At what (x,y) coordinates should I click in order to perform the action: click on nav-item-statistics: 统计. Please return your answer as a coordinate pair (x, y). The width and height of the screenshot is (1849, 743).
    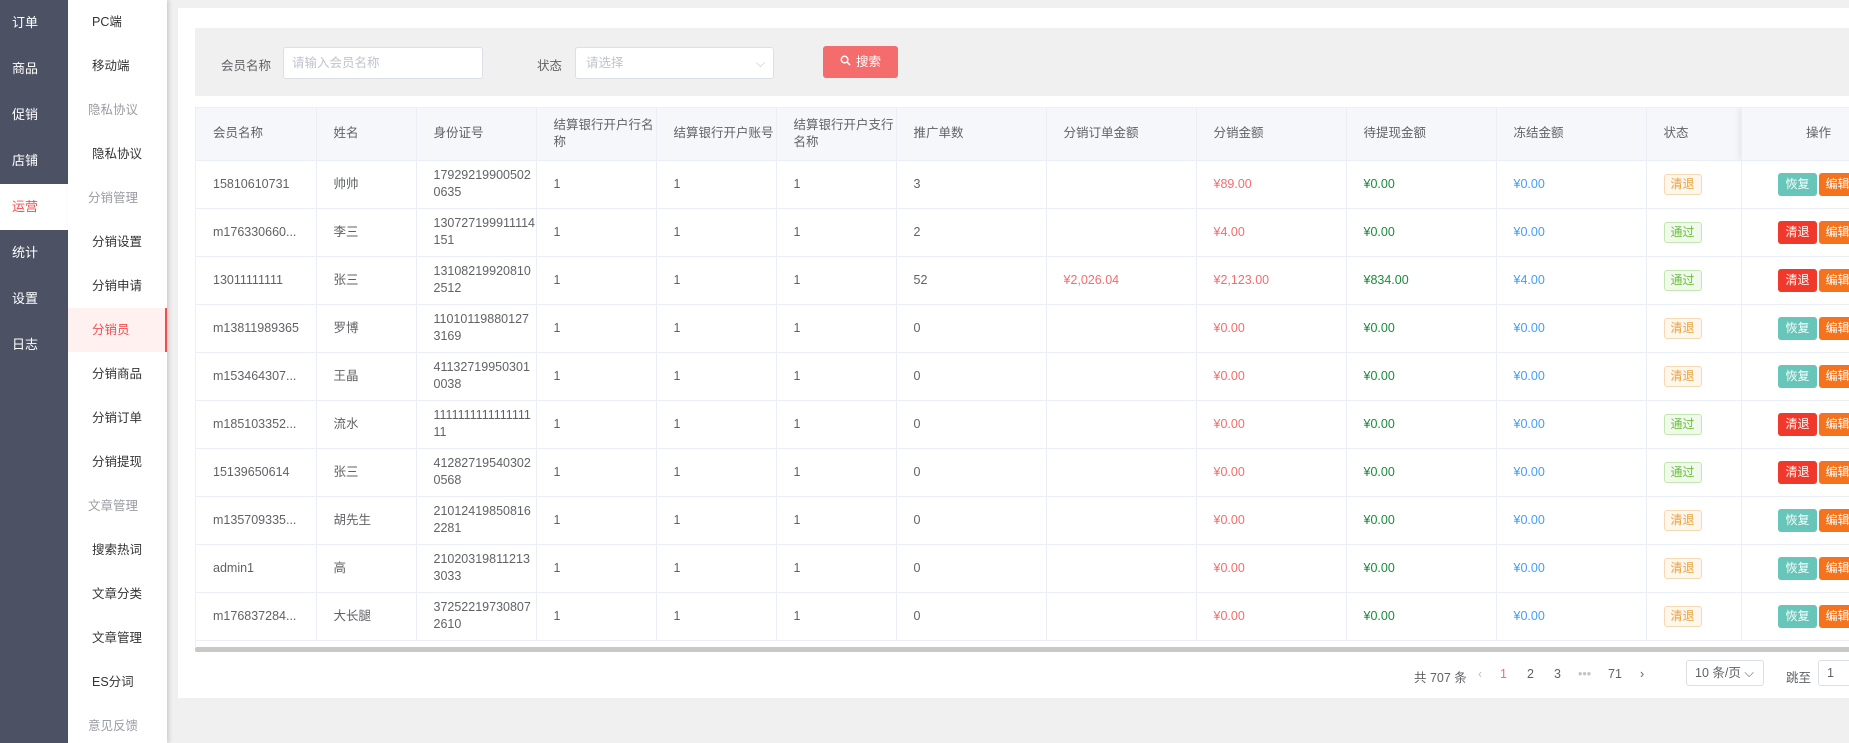
    Looking at the image, I should click on (34, 253).